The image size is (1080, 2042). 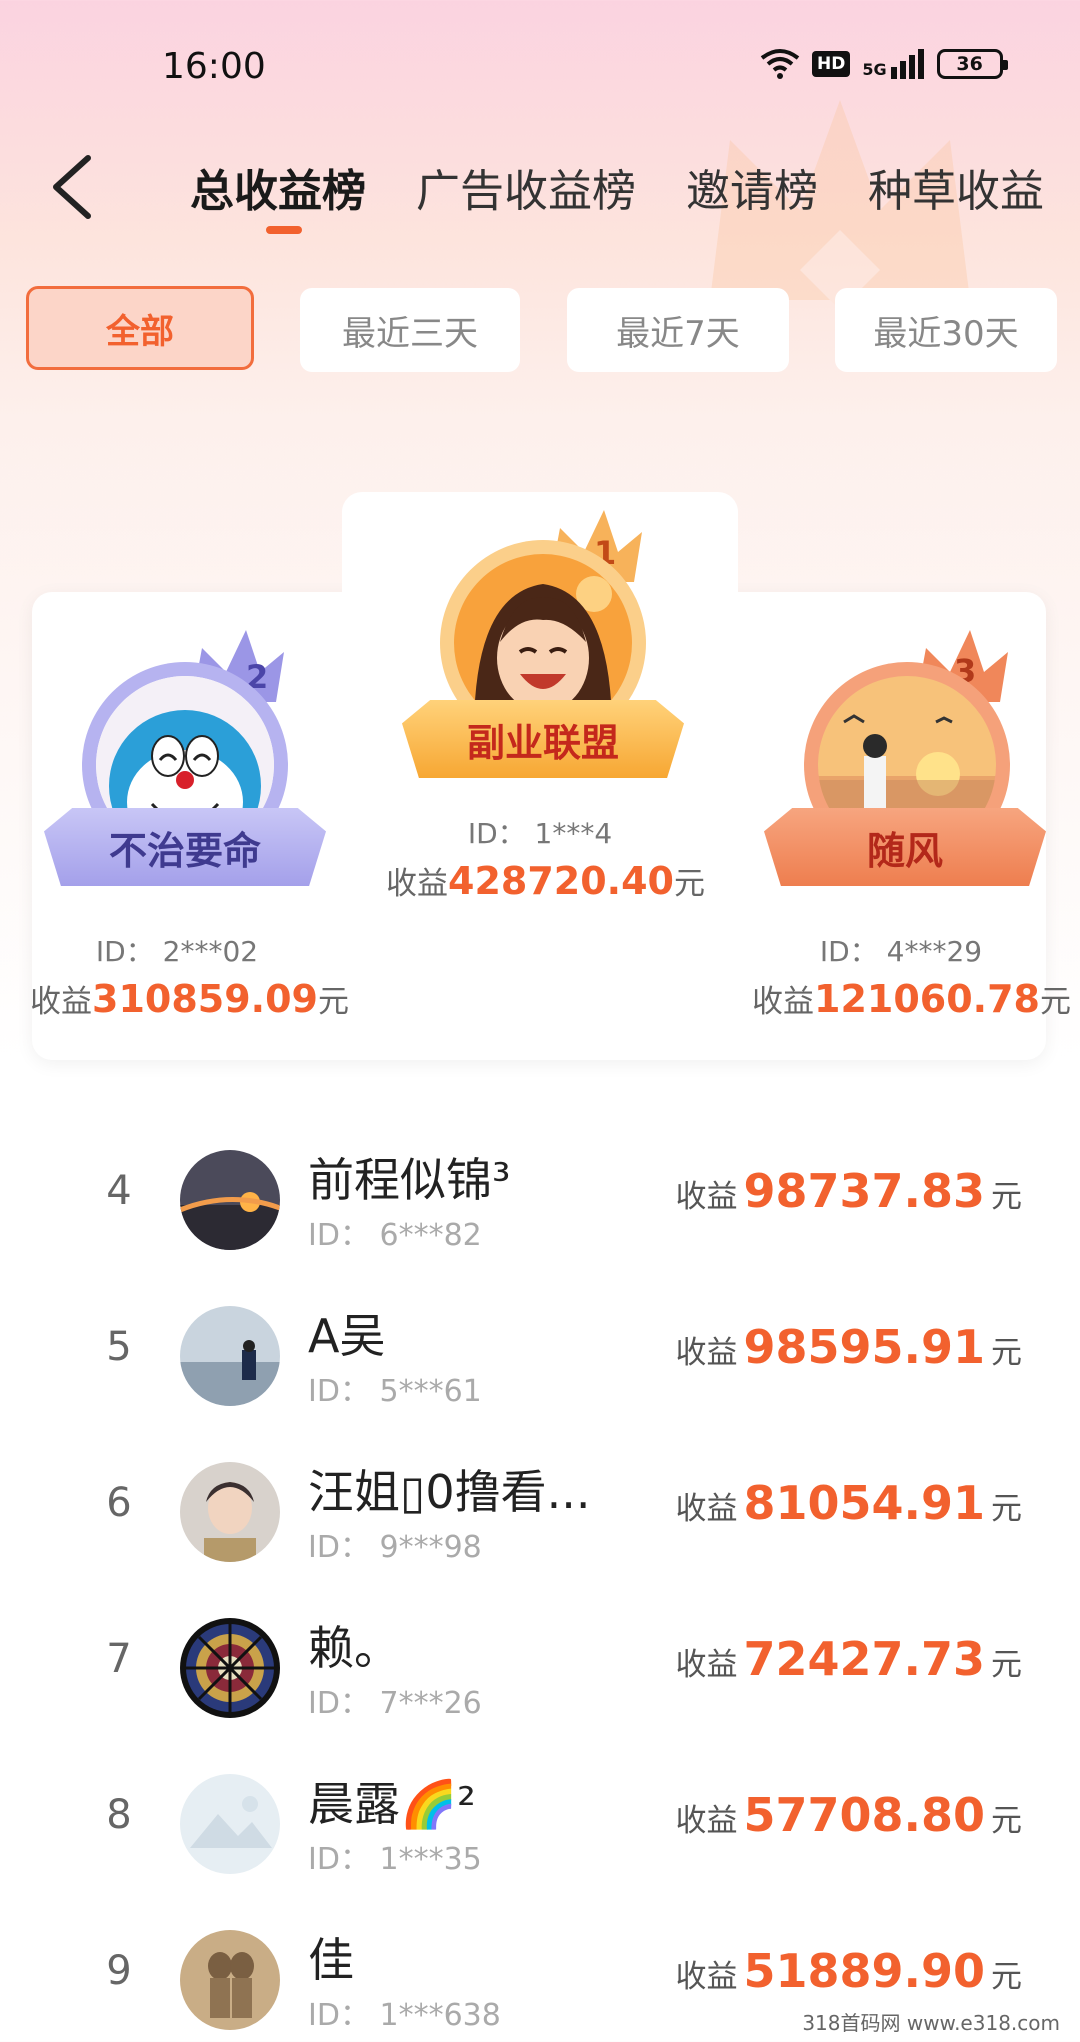 What do you see at coordinates (140, 328) in the screenshot?
I see `filter-all: 全部` at bounding box center [140, 328].